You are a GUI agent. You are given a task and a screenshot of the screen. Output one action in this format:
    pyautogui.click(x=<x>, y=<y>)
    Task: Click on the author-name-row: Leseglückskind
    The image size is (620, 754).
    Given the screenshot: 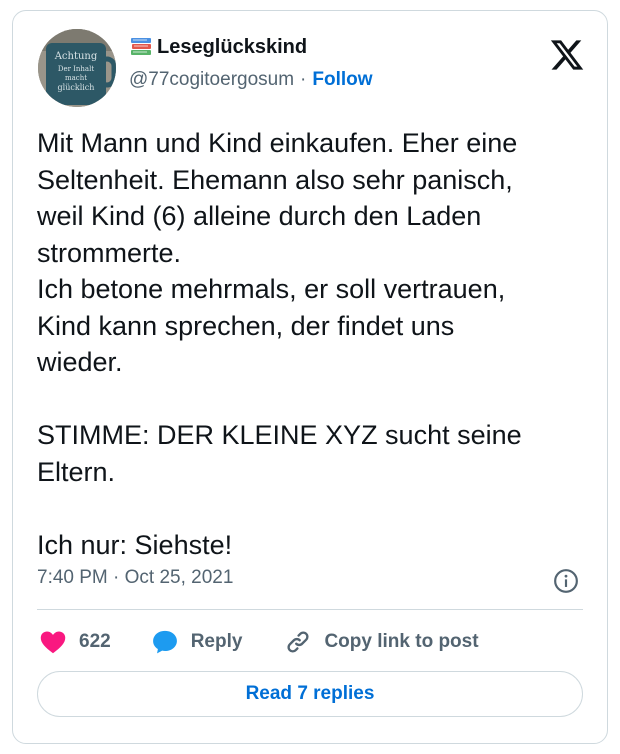 What is the action you would take?
    pyautogui.click(x=218, y=47)
    